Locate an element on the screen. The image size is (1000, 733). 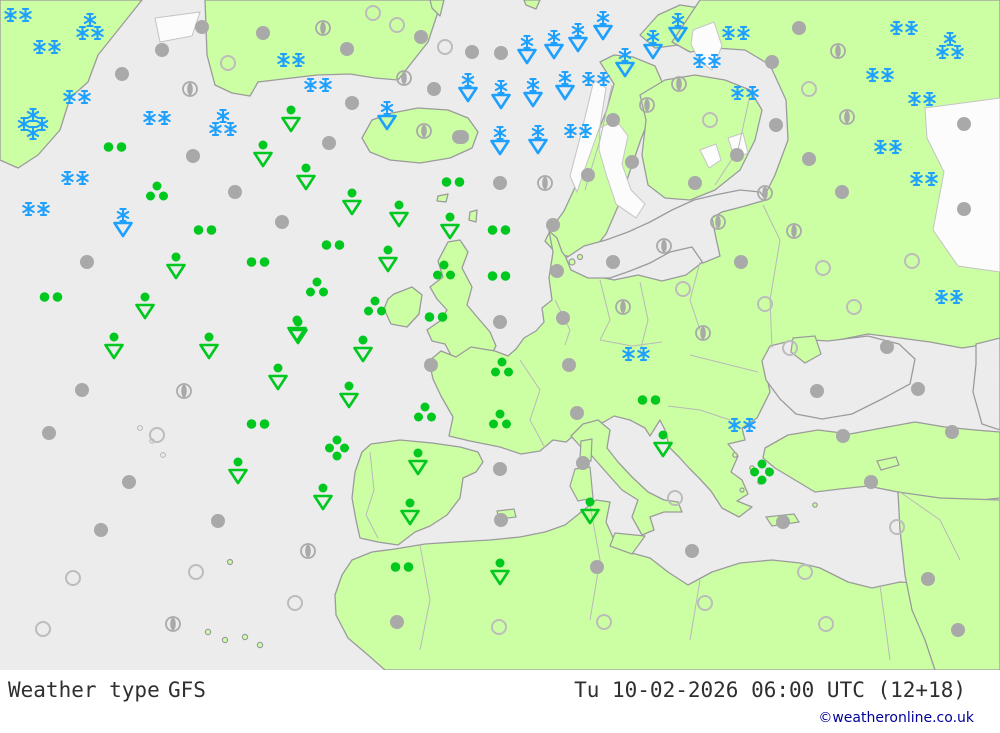
map-type-label: Weather type is located at coordinates (84, 690).